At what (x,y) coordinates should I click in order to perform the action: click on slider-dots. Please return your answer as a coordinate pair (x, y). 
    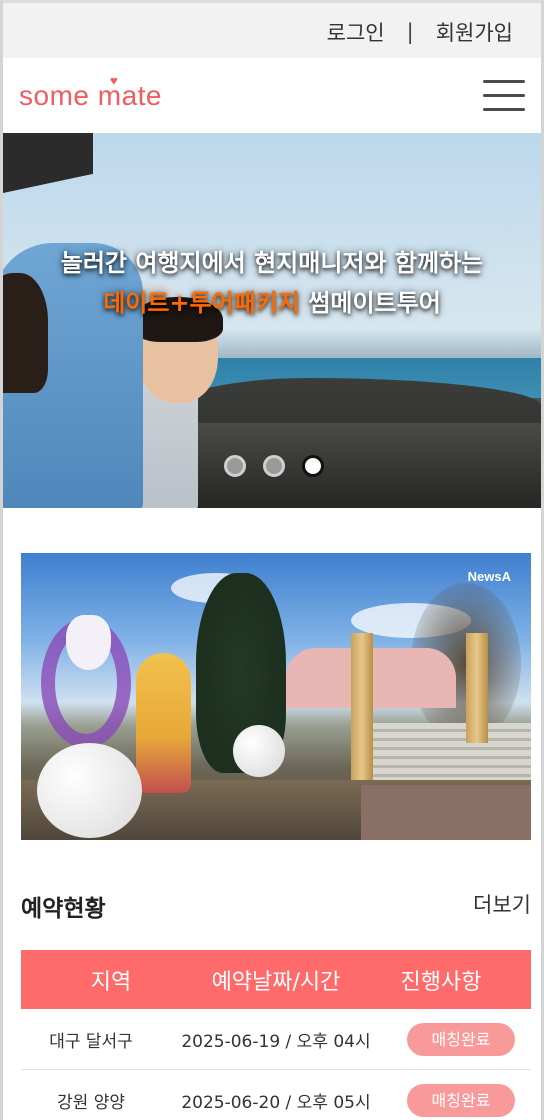
    Looking at the image, I should click on (282, 466).